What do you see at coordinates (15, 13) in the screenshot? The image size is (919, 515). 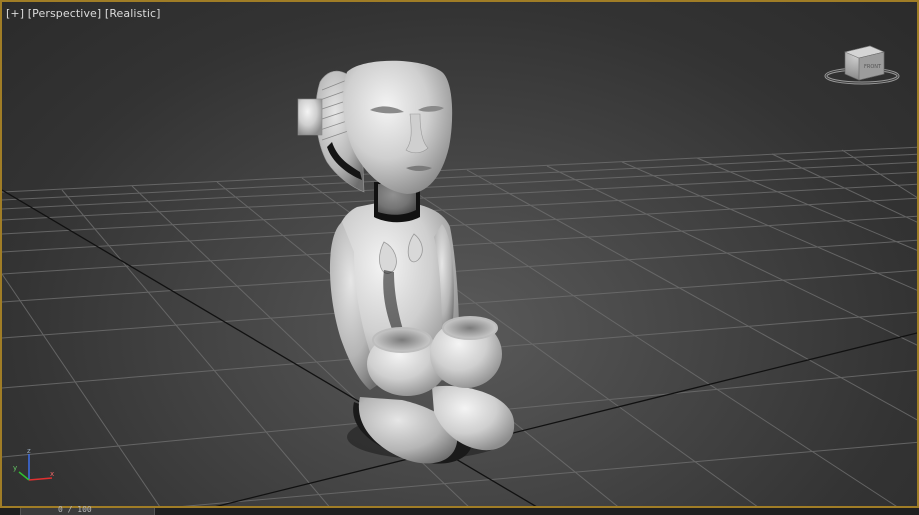 I see `viewport-general-menu: [+]` at bounding box center [15, 13].